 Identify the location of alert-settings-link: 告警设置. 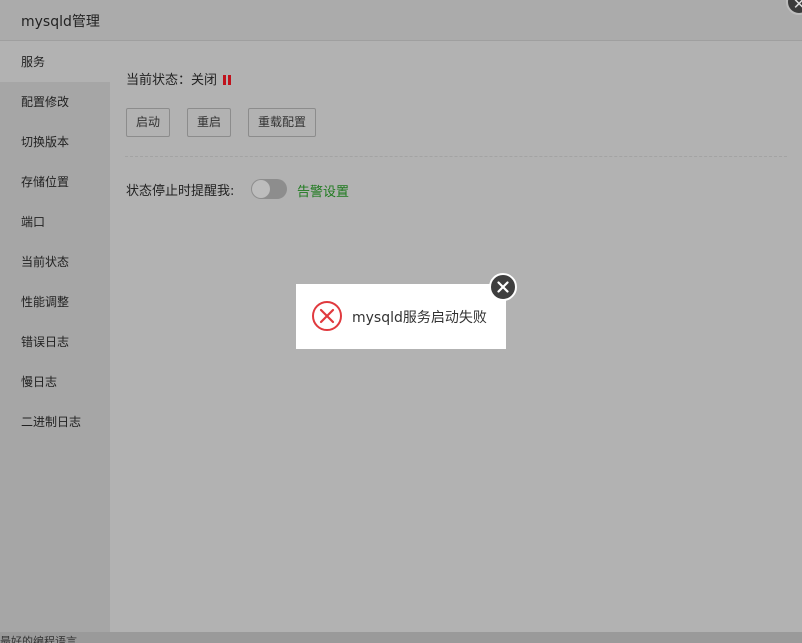
(323, 190).